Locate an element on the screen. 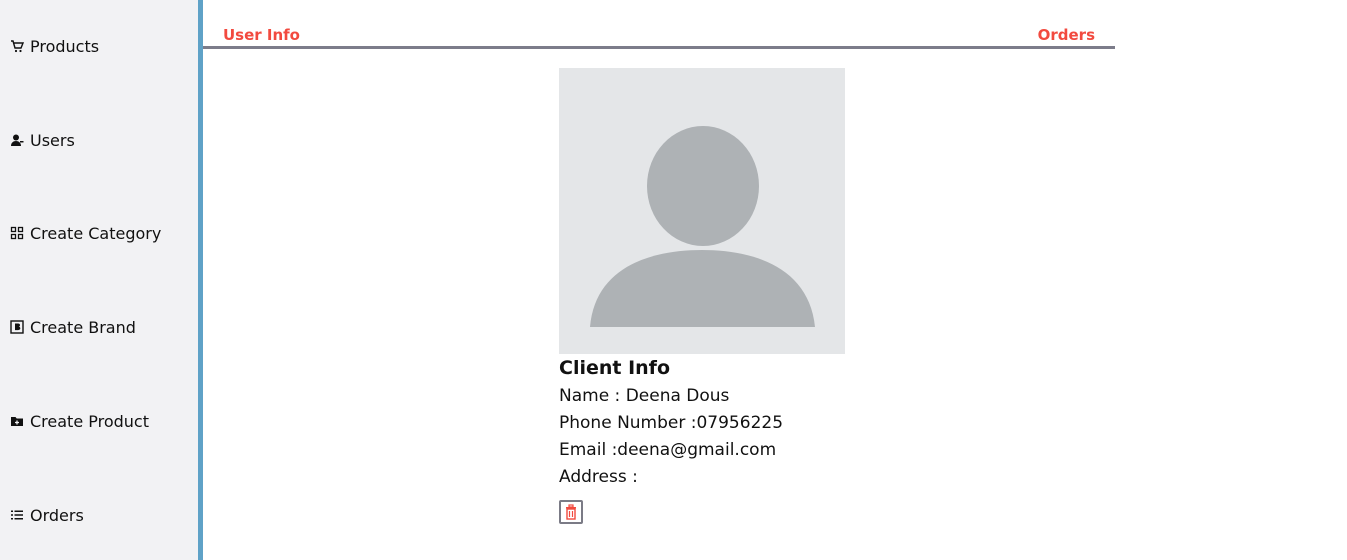  avatar is located at coordinates (702, 211).